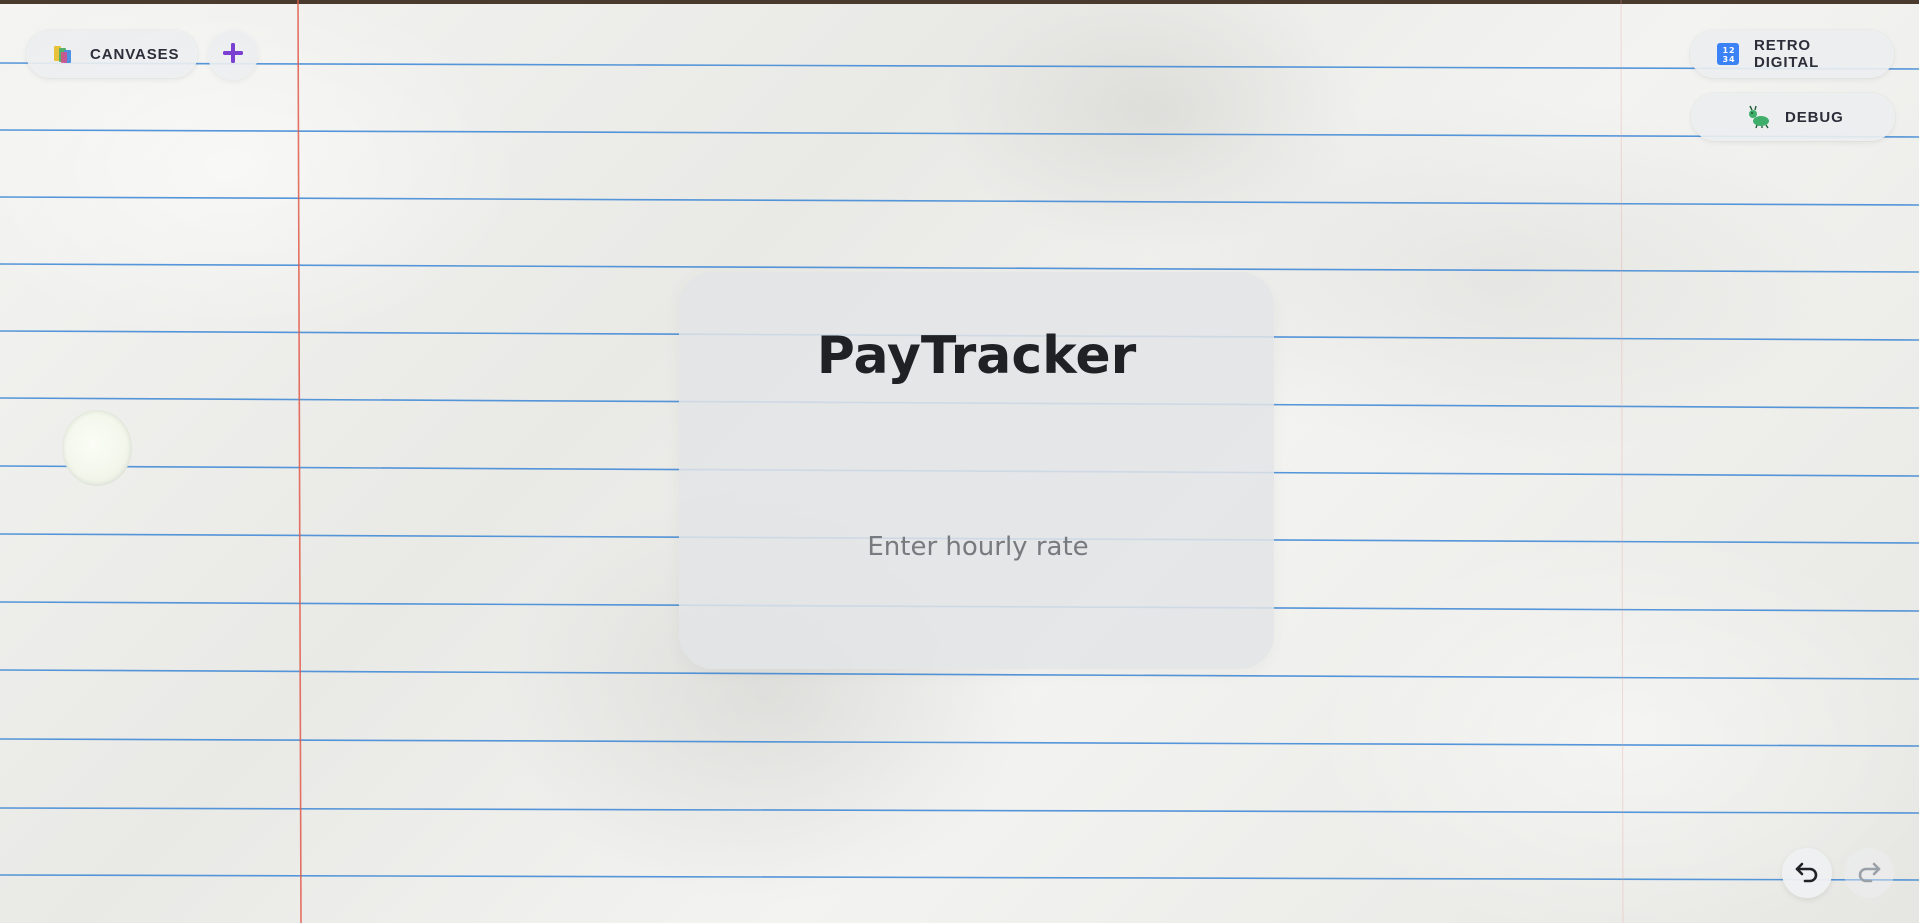  What do you see at coordinates (1787, 54) in the screenshot?
I see `retro-digital-label: RETRO DIGITAL` at bounding box center [1787, 54].